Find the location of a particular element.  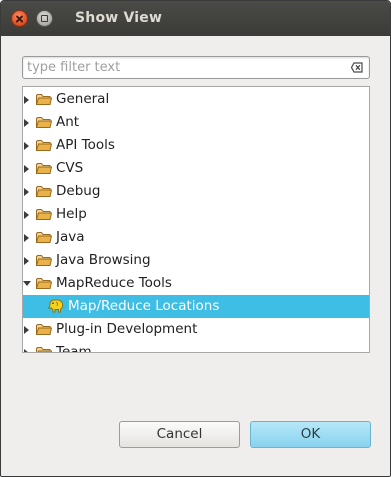

tree-item-debug: Debug is located at coordinates (196, 191).